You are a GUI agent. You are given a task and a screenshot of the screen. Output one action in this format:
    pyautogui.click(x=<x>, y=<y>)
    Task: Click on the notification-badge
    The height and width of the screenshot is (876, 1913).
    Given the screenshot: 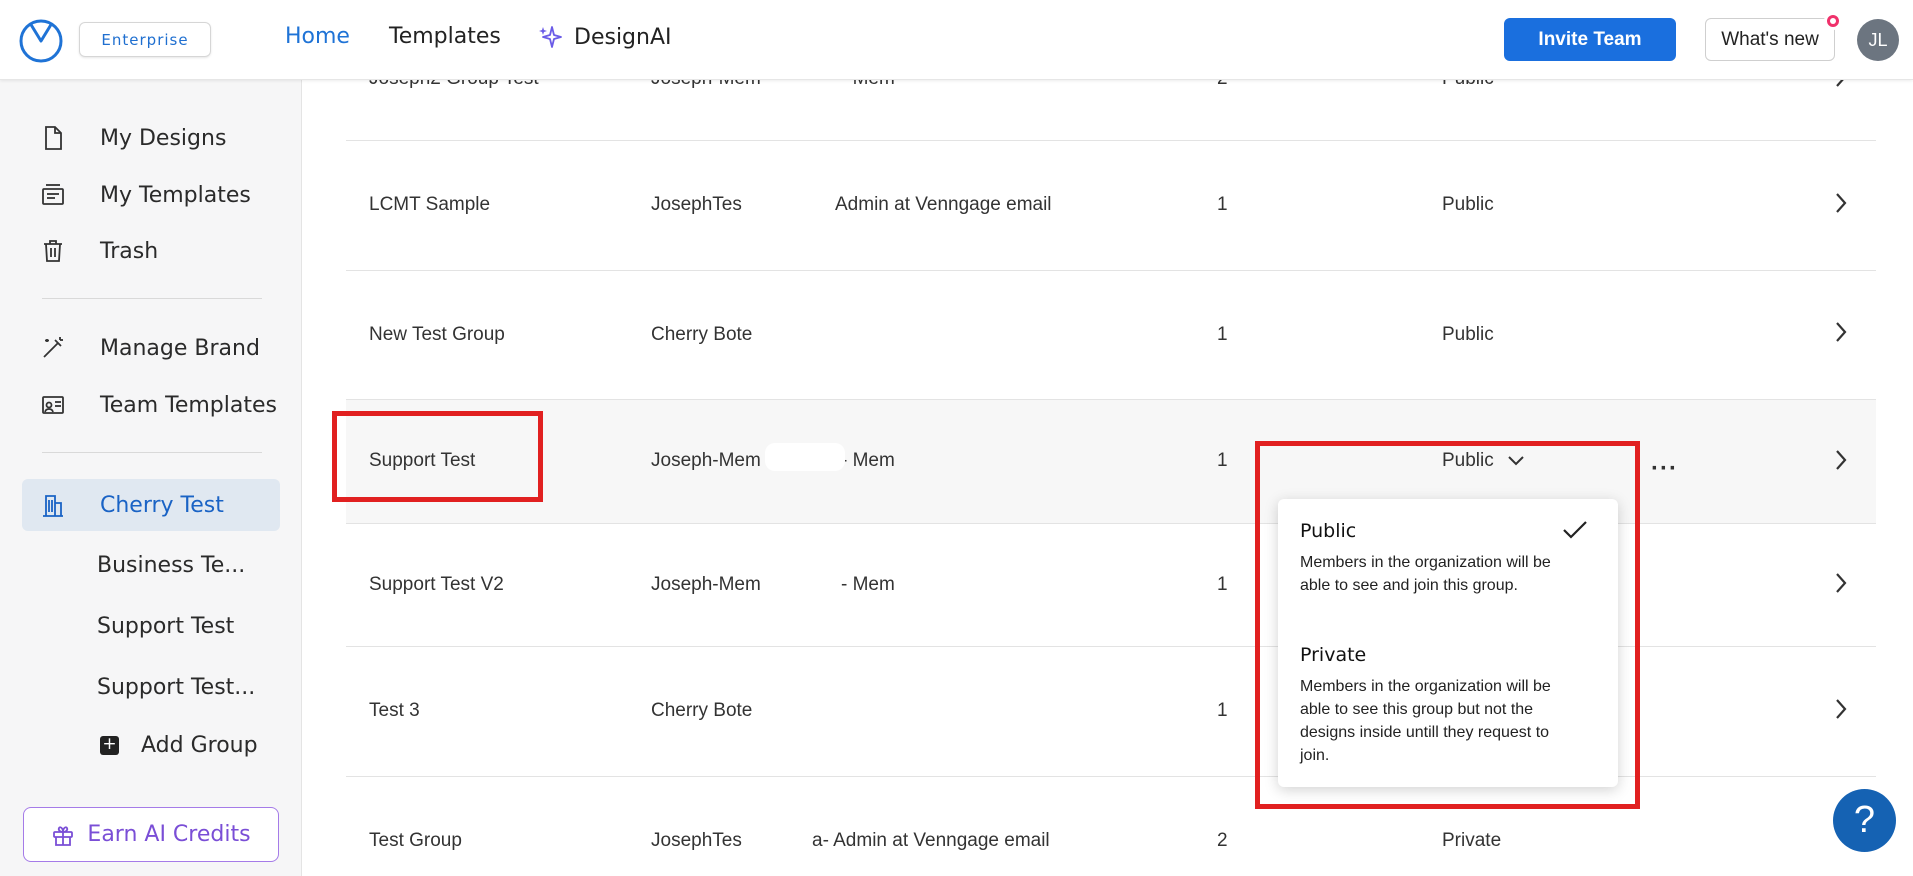 What is the action you would take?
    pyautogui.click(x=1833, y=21)
    